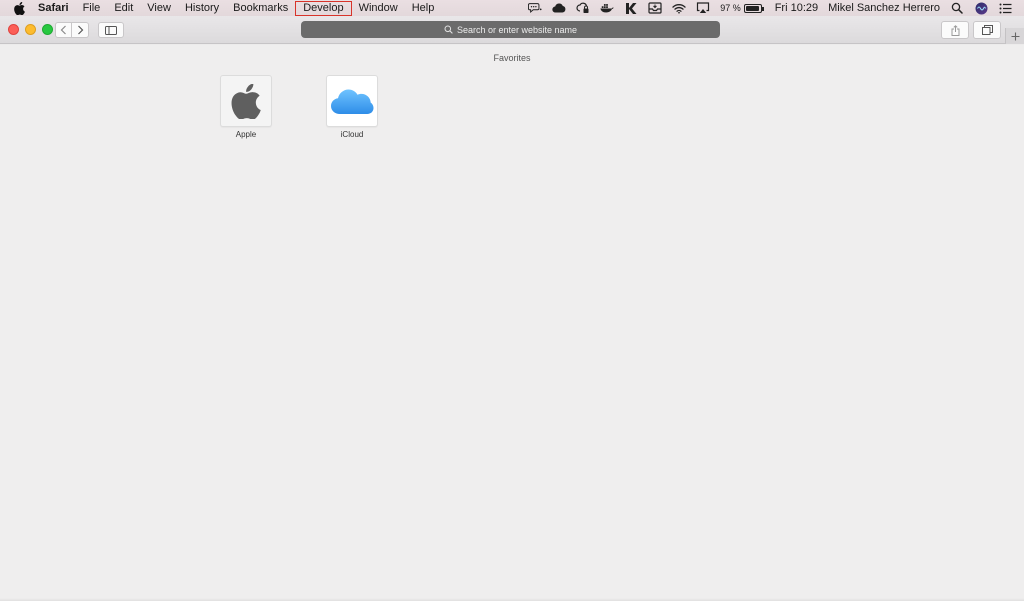 This screenshot has width=1024, height=601. Describe the element at coordinates (260, 8) in the screenshot. I see `menu-bookmarks: Bookmarks` at that location.